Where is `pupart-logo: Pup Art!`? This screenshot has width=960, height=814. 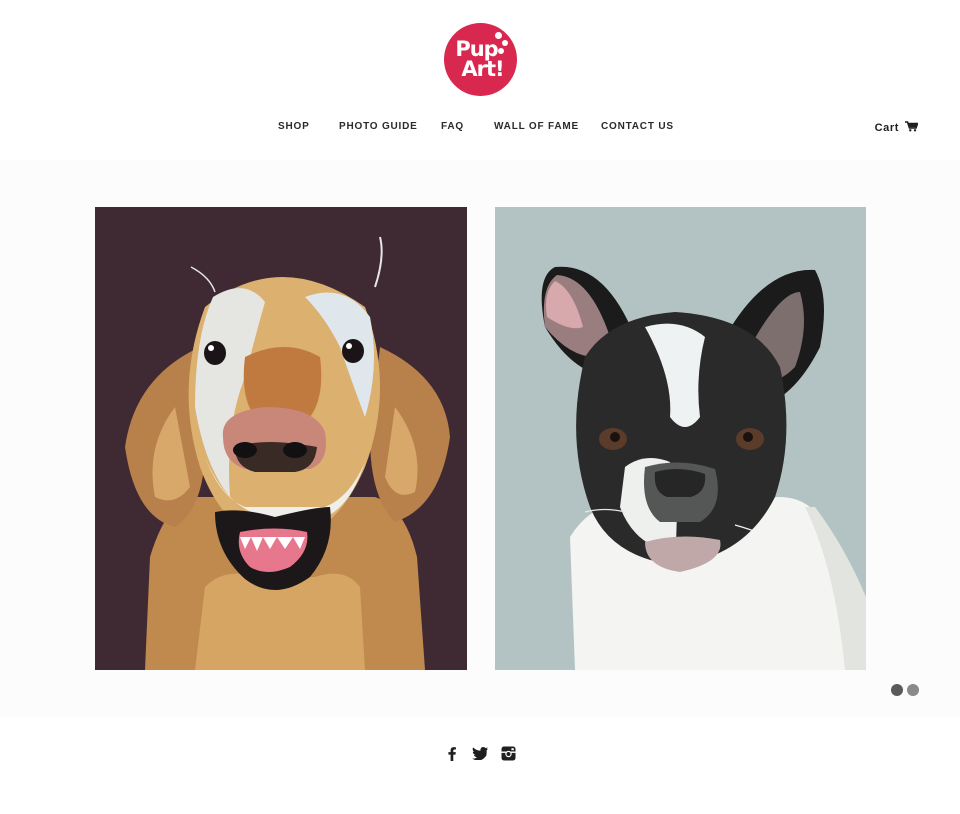 pupart-logo: Pup Art! is located at coordinates (480, 59).